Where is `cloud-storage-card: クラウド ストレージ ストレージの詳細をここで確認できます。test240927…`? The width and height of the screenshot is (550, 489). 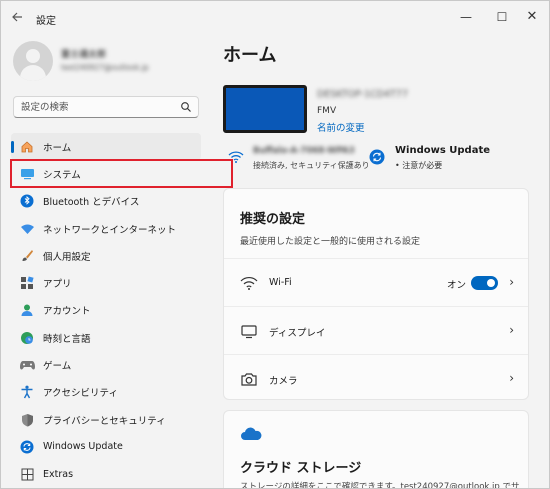 cloud-storage-card: クラウド ストレージ ストレージの詳細をここで確認できます。test240927… is located at coordinates (376, 449).